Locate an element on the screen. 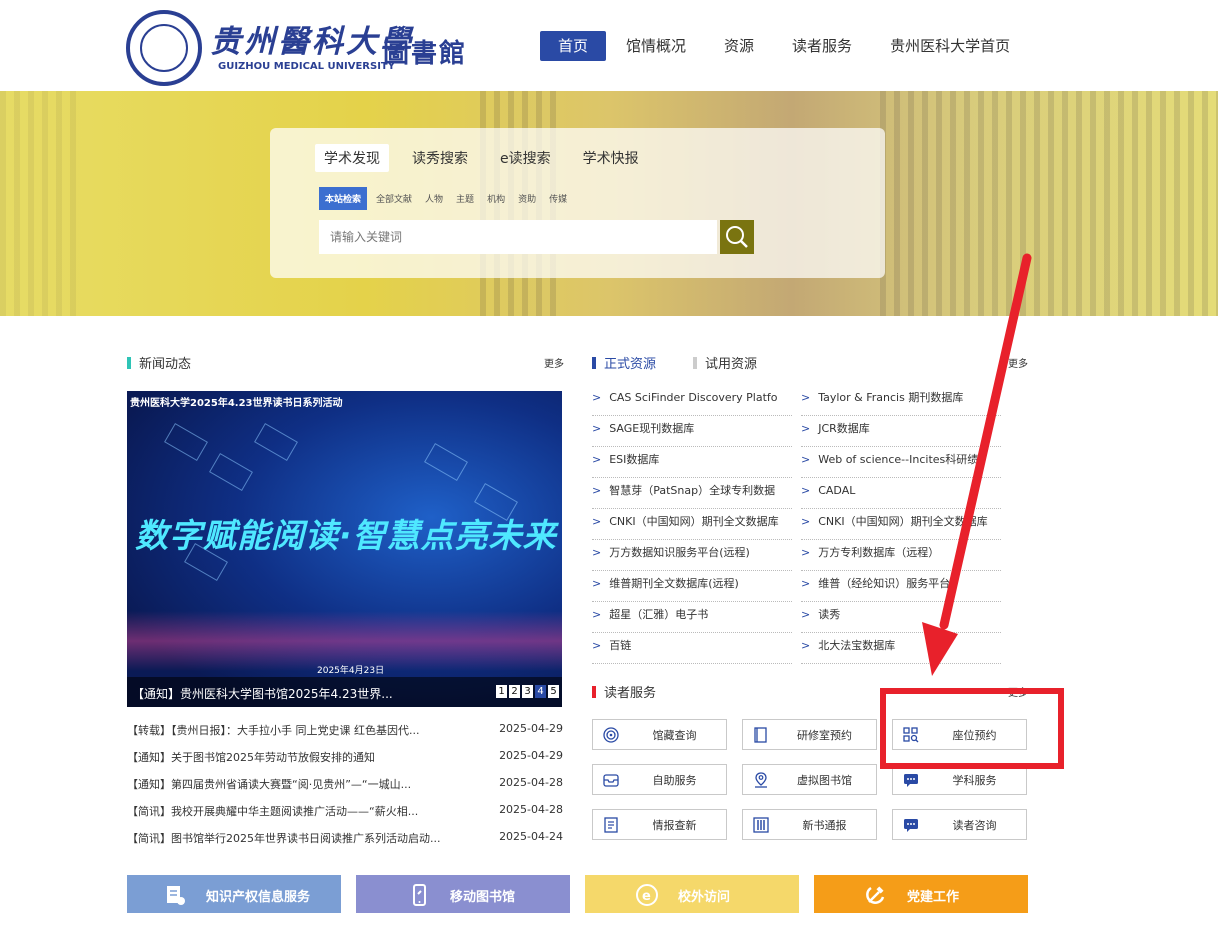  scope-topic: 主题 is located at coordinates (465, 198).